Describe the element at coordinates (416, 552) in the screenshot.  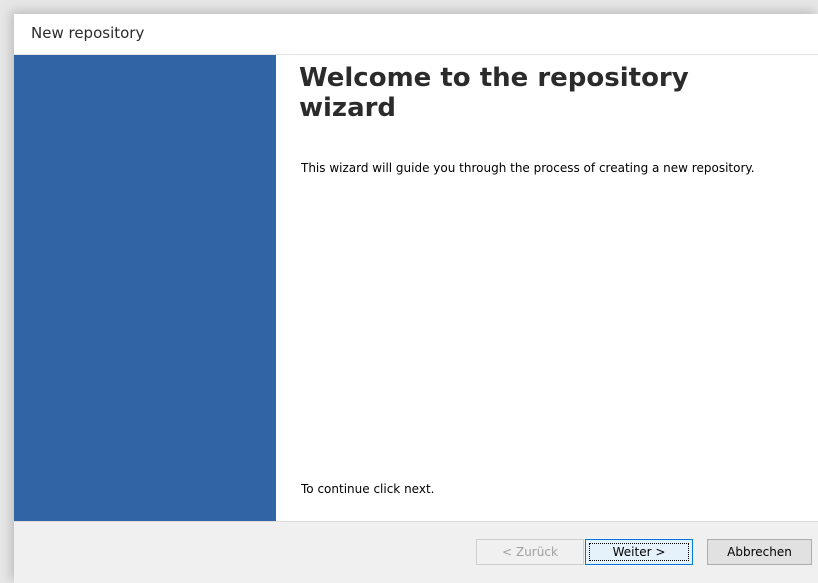
I see `wizard-footer: < Zurück Weiter > Abbrechen` at that location.